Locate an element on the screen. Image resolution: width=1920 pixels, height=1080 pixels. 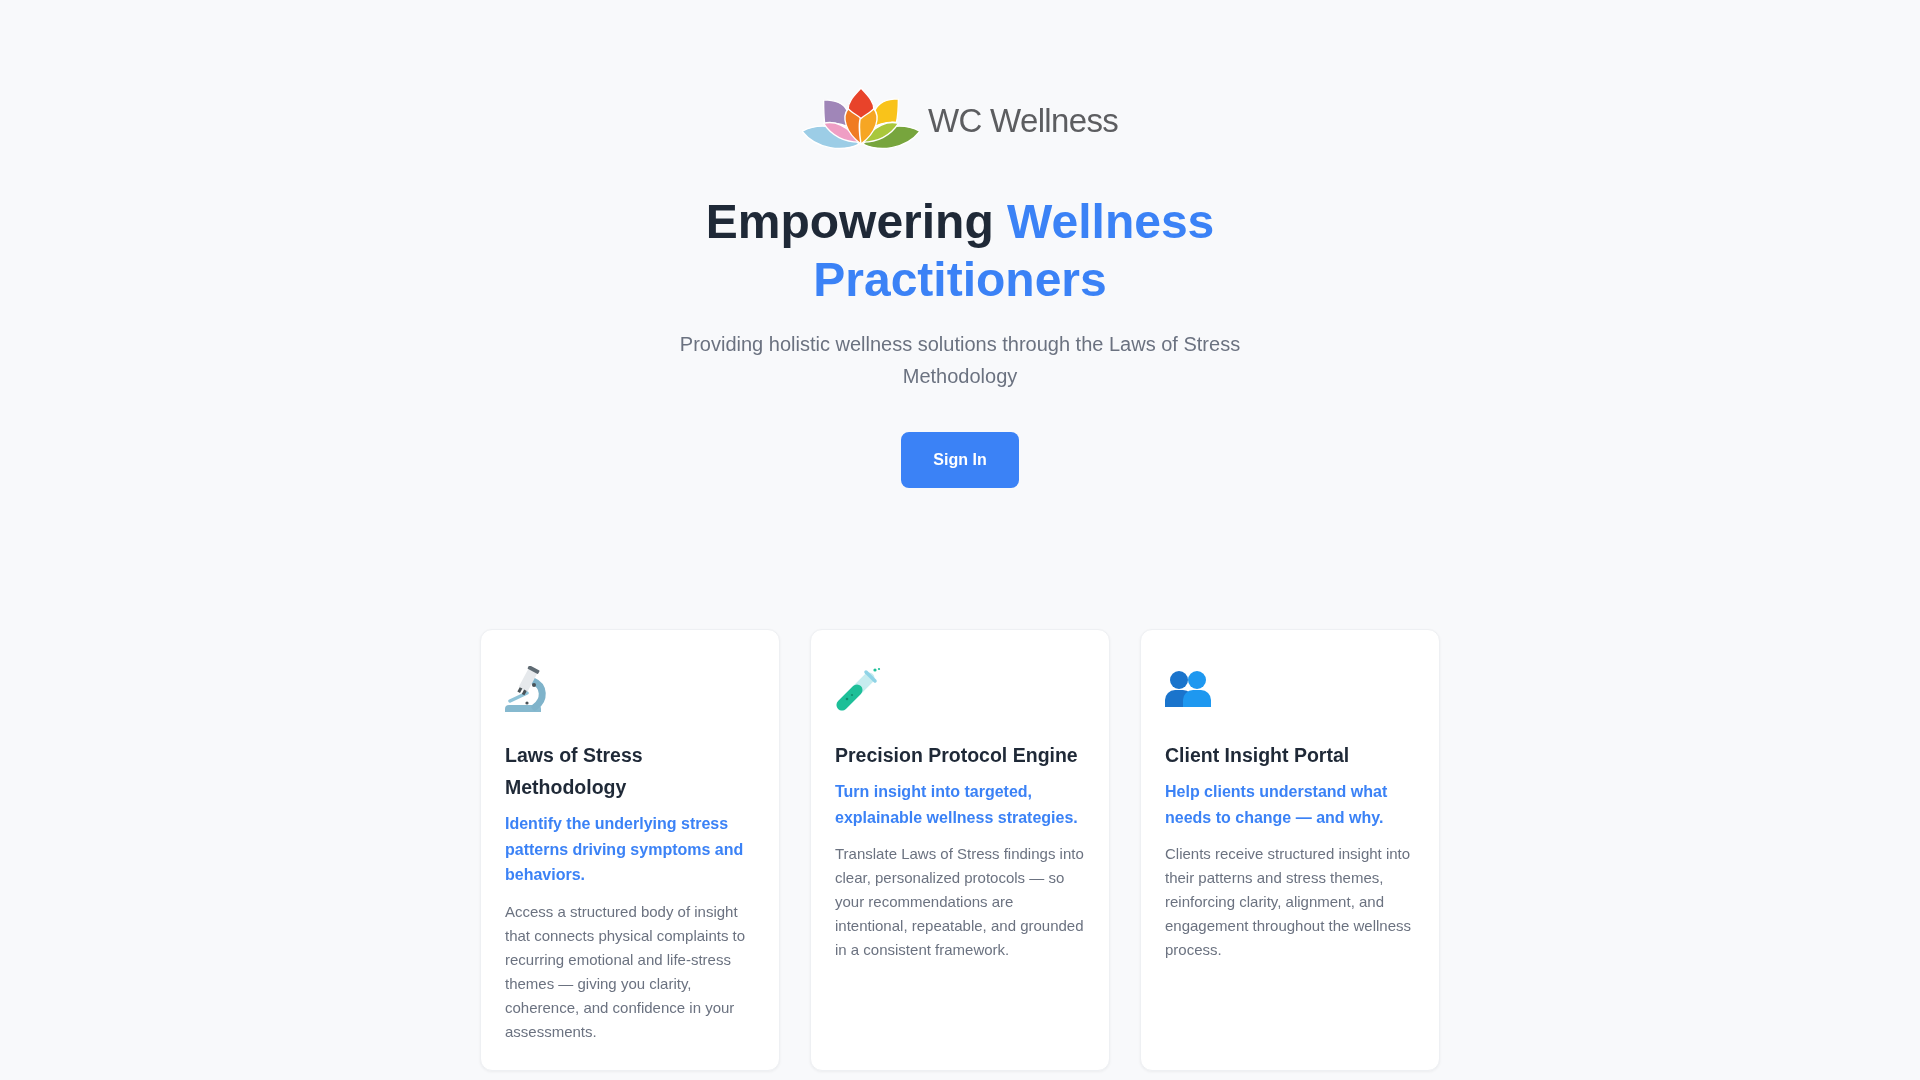
microscope-icon is located at coordinates (527, 689).